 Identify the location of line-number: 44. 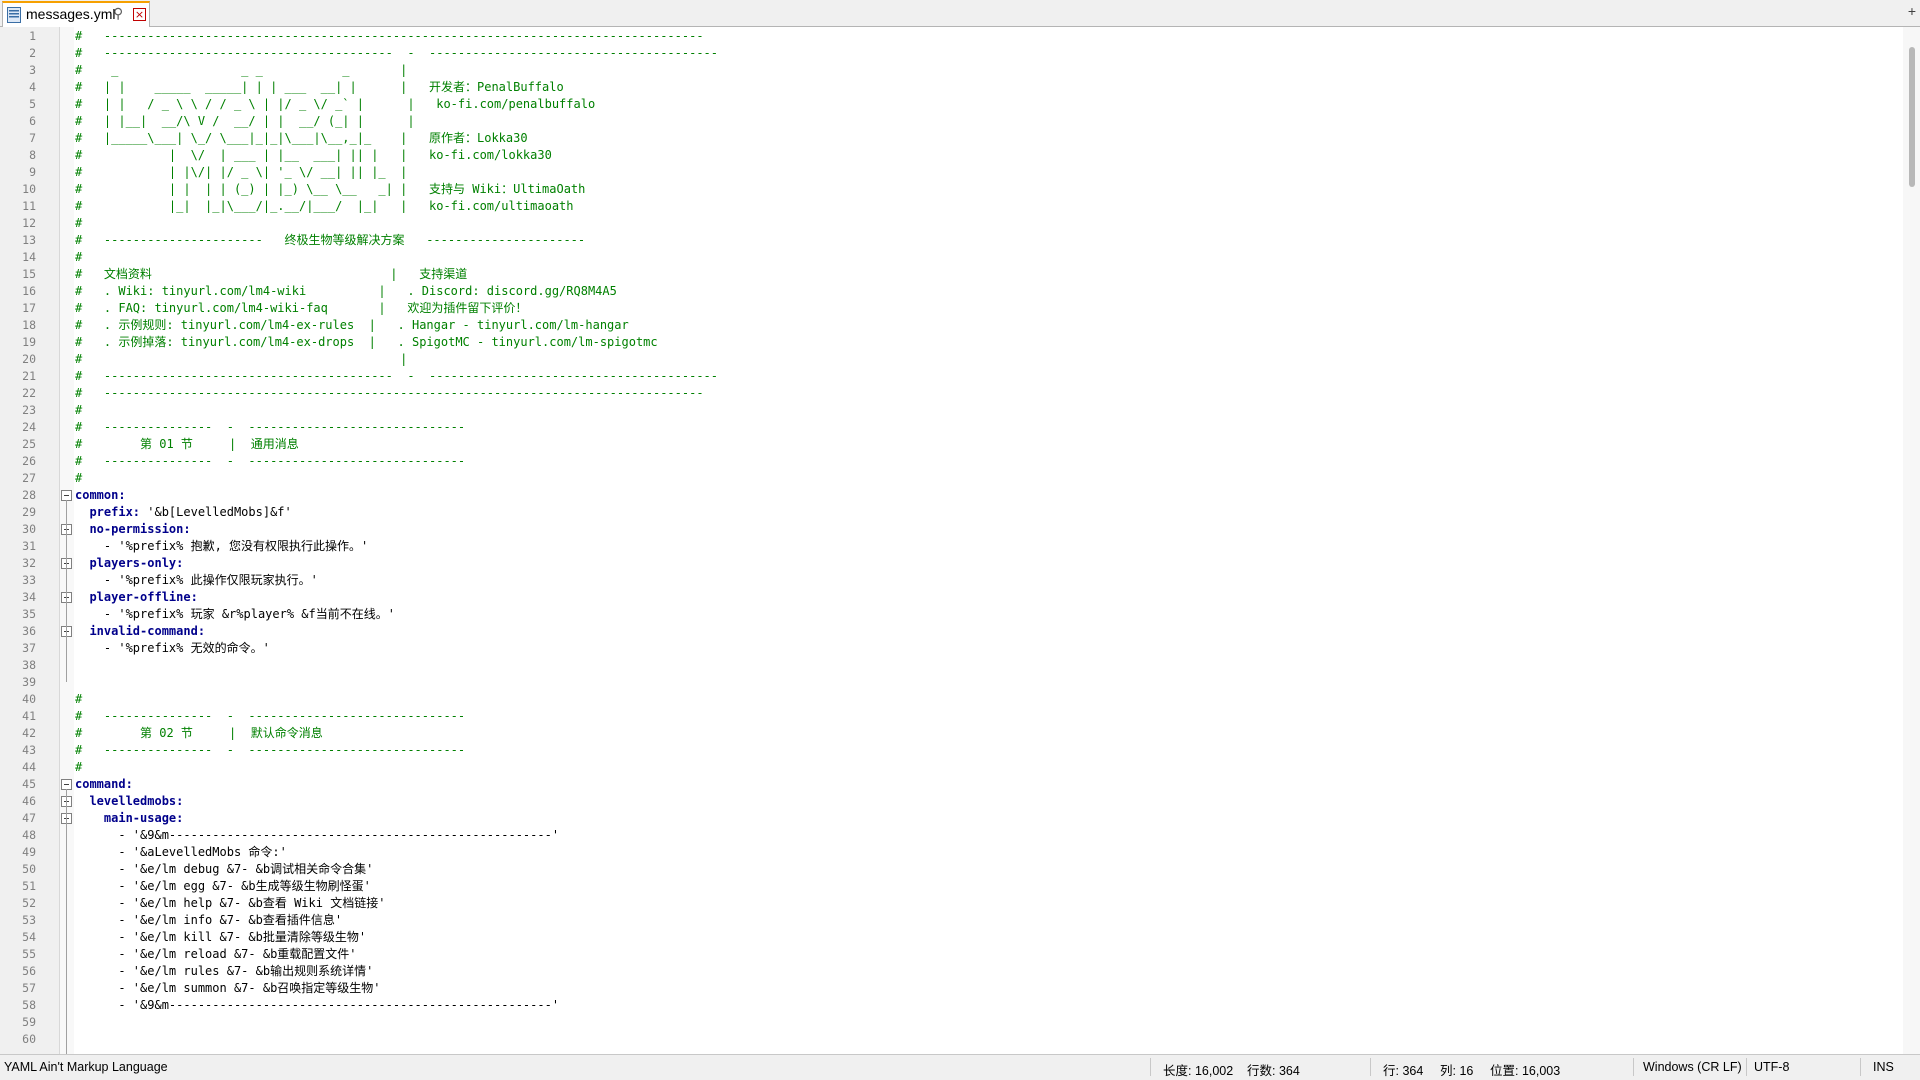
(29, 767).